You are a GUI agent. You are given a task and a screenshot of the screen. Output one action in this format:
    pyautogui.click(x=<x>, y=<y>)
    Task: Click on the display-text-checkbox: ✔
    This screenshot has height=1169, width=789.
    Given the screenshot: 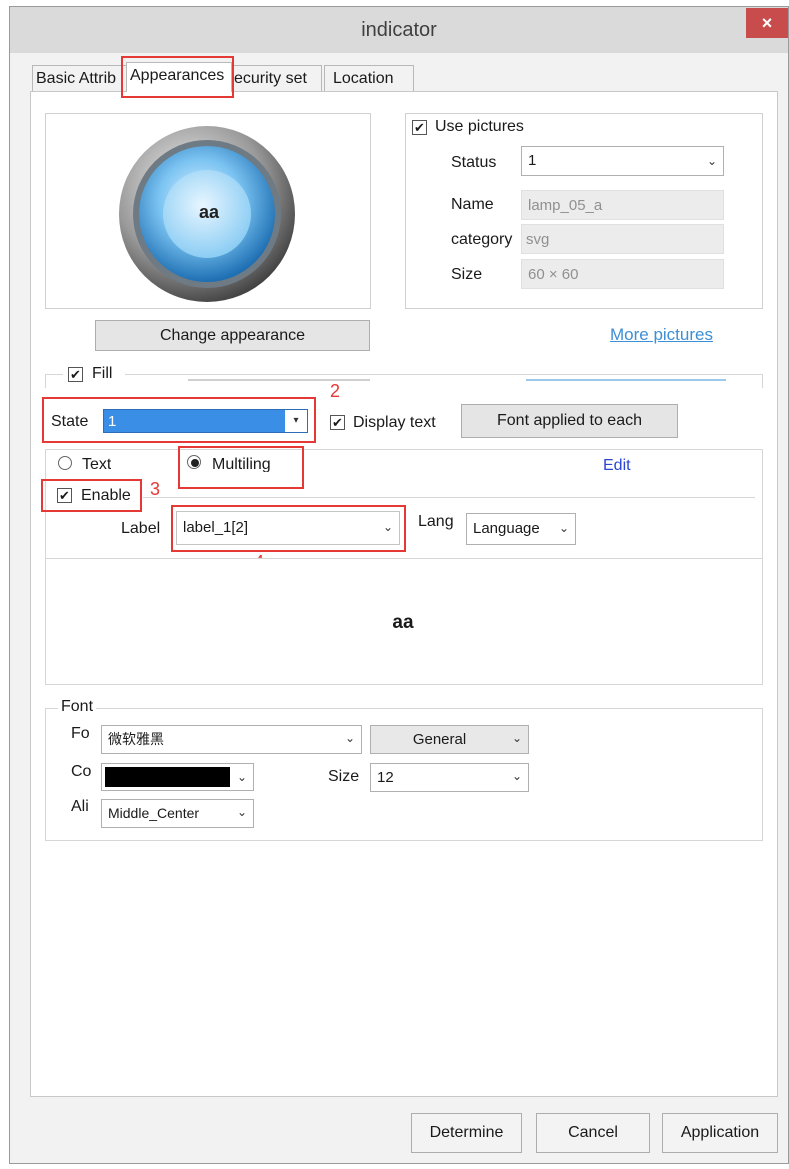 What is the action you would take?
    pyautogui.click(x=337, y=422)
    